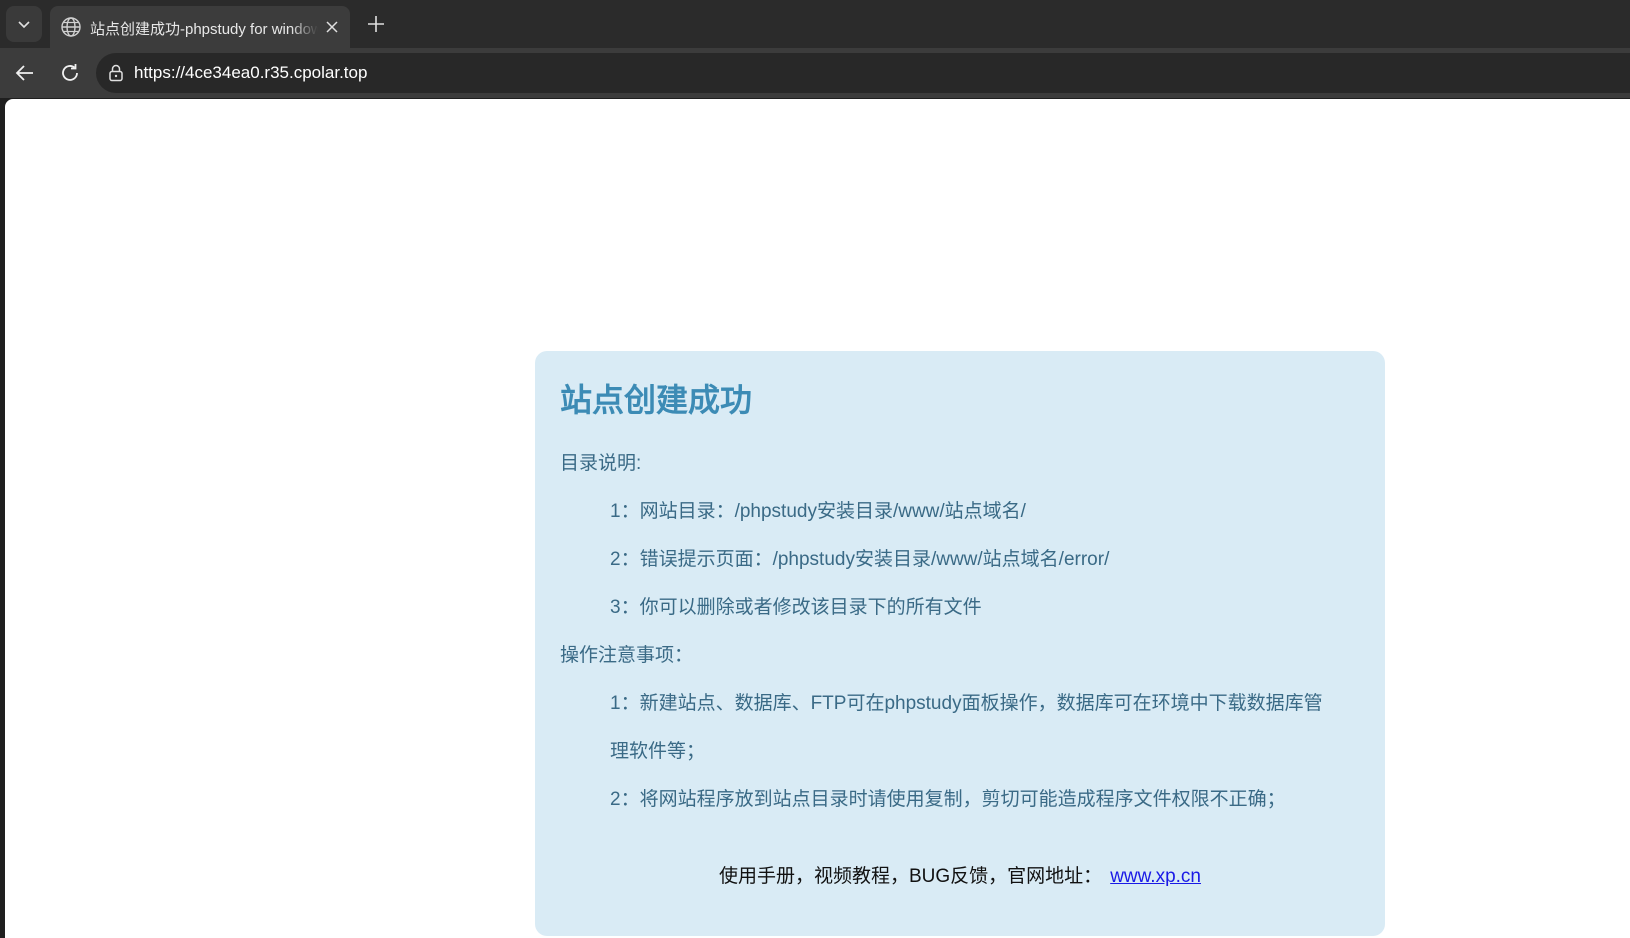 This screenshot has width=1630, height=938. What do you see at coordinates (1155, 876) in the screenshot?
I see `official-site-link: www.xp.cn` at bounding box center [1155, 876].